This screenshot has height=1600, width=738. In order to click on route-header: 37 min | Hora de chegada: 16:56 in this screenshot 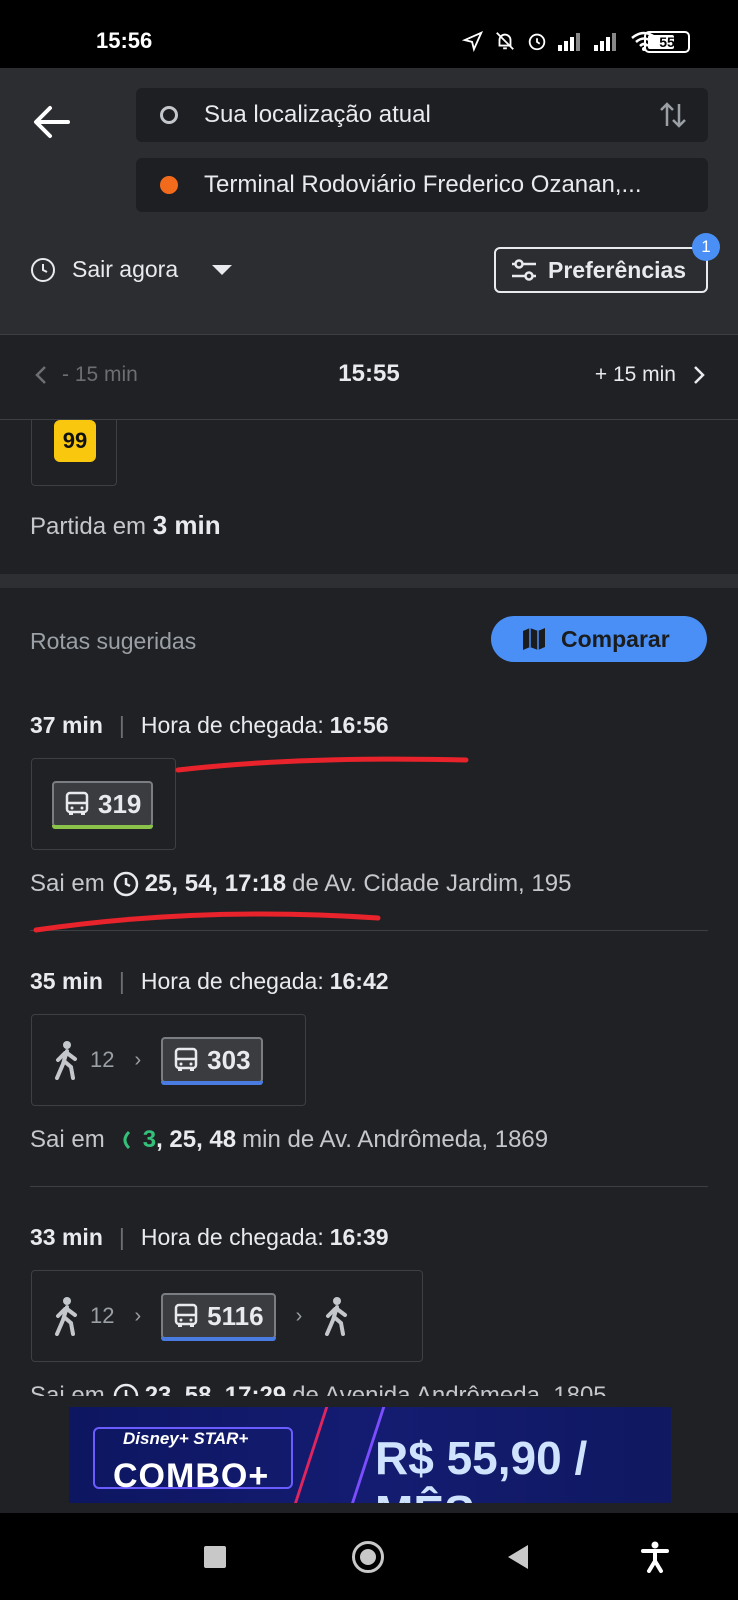, I will do `click(209, 725)`.